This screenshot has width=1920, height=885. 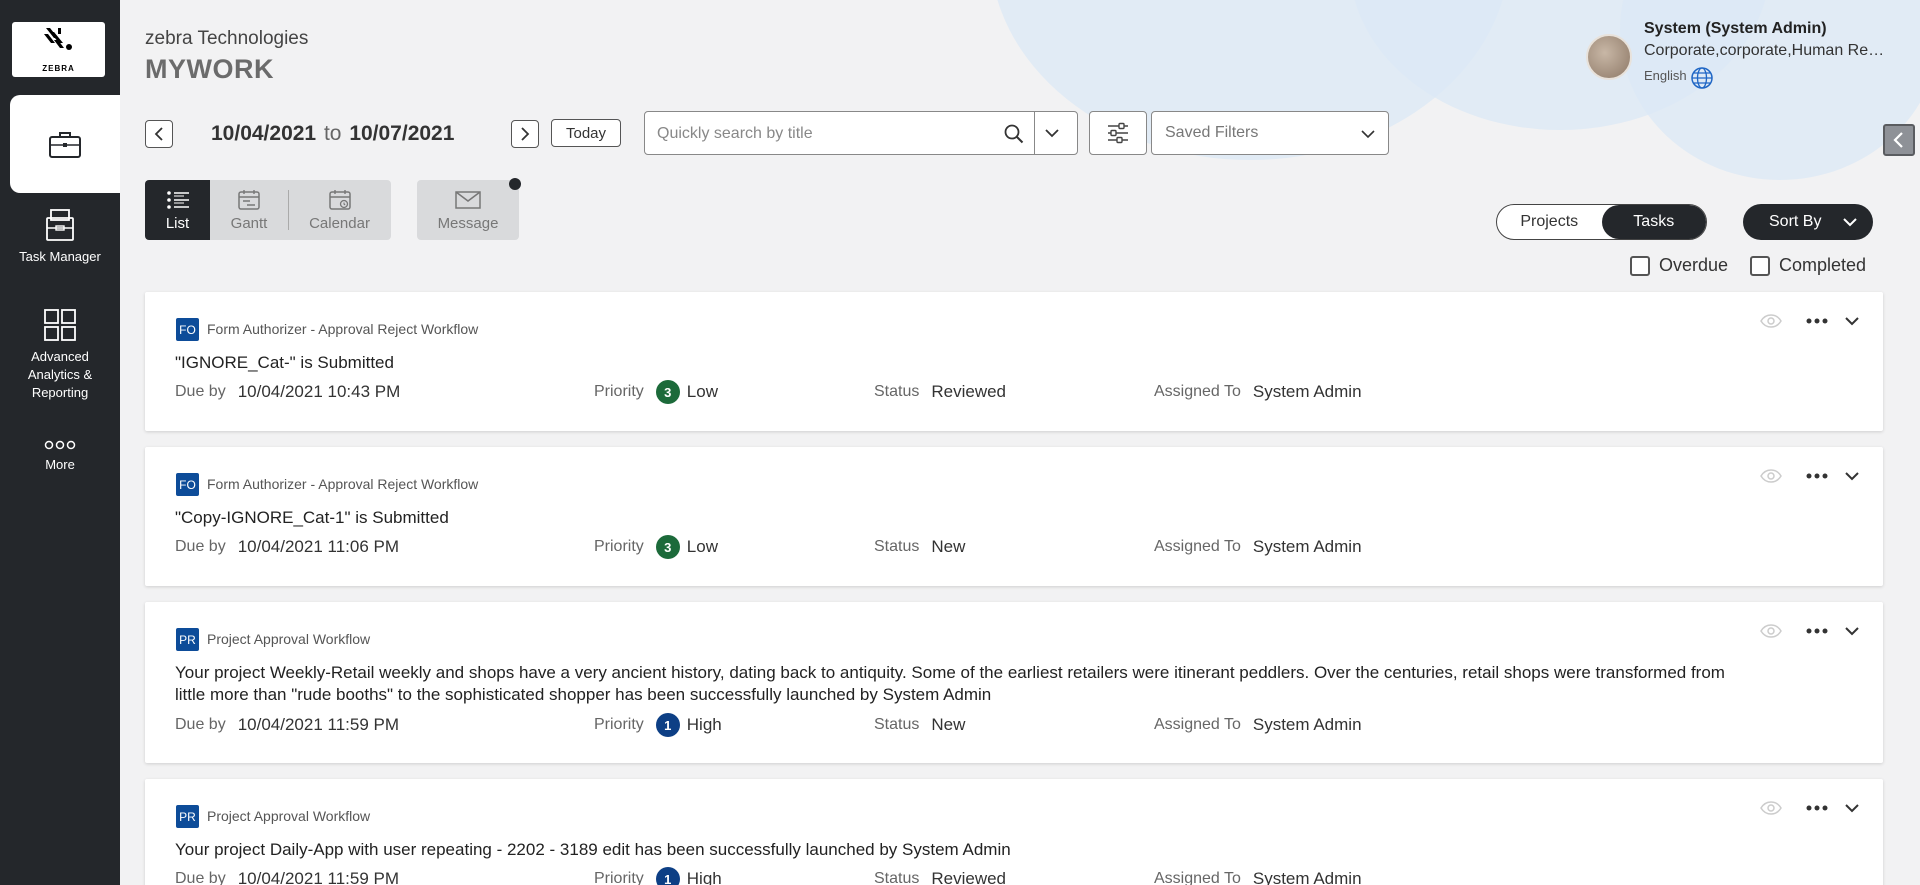 What do you see at coordinates (1766, 50) in the screenshot?
I see `user-org: Corporate,corporate,Human Resources` at bounding box center [1766, 50].